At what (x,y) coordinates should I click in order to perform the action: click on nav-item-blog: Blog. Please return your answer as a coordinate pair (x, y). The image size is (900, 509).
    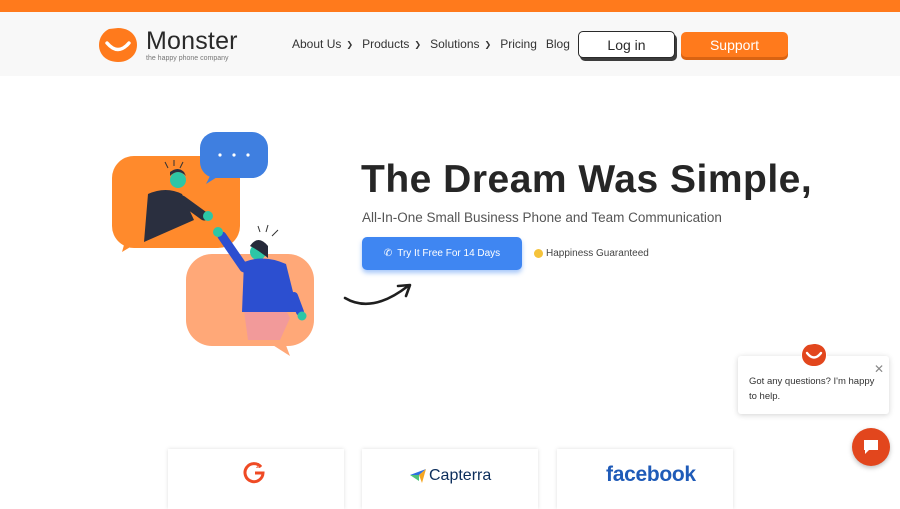
    Looking at the image, I should click on (558, 44).